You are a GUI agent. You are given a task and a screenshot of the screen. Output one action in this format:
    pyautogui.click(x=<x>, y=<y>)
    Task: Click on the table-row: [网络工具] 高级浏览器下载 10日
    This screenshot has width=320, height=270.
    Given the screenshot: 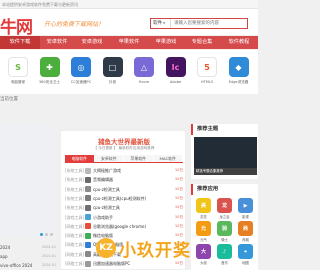 What is the action you would take?
    pyautogui.click(x=124, y=254)
    